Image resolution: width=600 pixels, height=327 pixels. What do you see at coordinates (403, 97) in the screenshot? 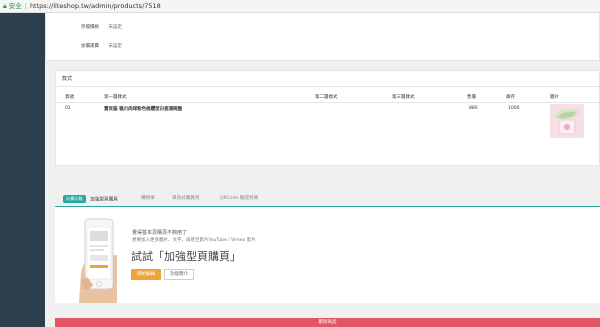
I see `header-variant3: 第三層樣式` at bounding box center [403, 97].